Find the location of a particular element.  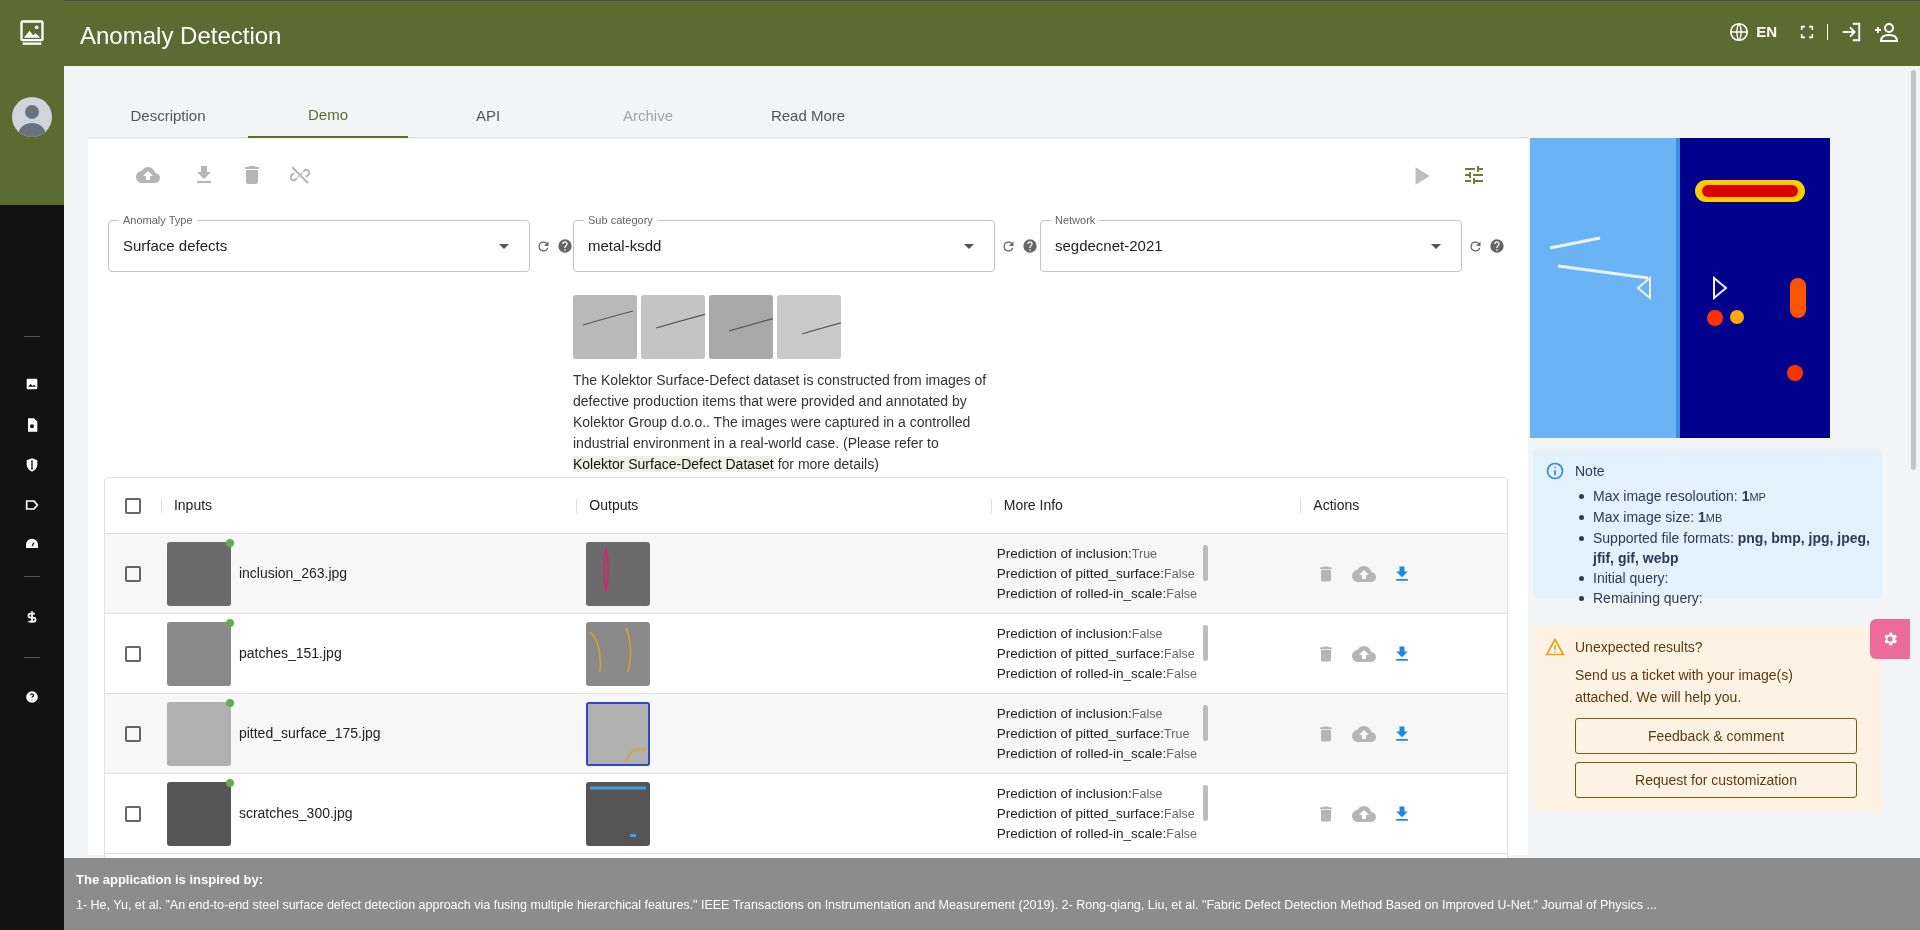

file-name: inclusion_263.jpg is located at coordinates (293, 573).